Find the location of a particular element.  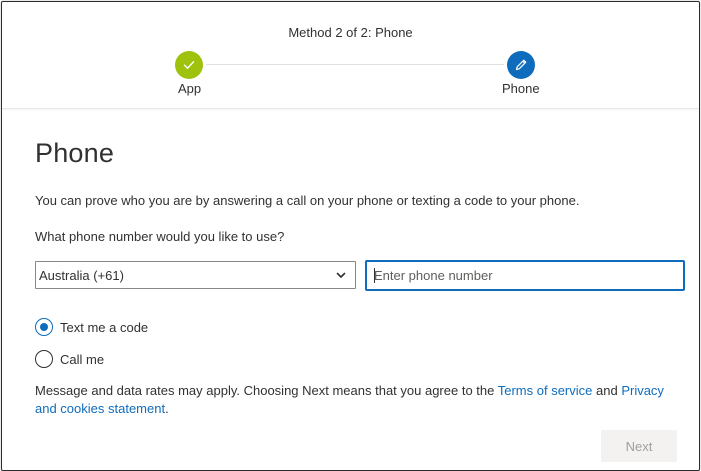

terms-of-service-link: Terms of service is located at coordinates (545, 390).